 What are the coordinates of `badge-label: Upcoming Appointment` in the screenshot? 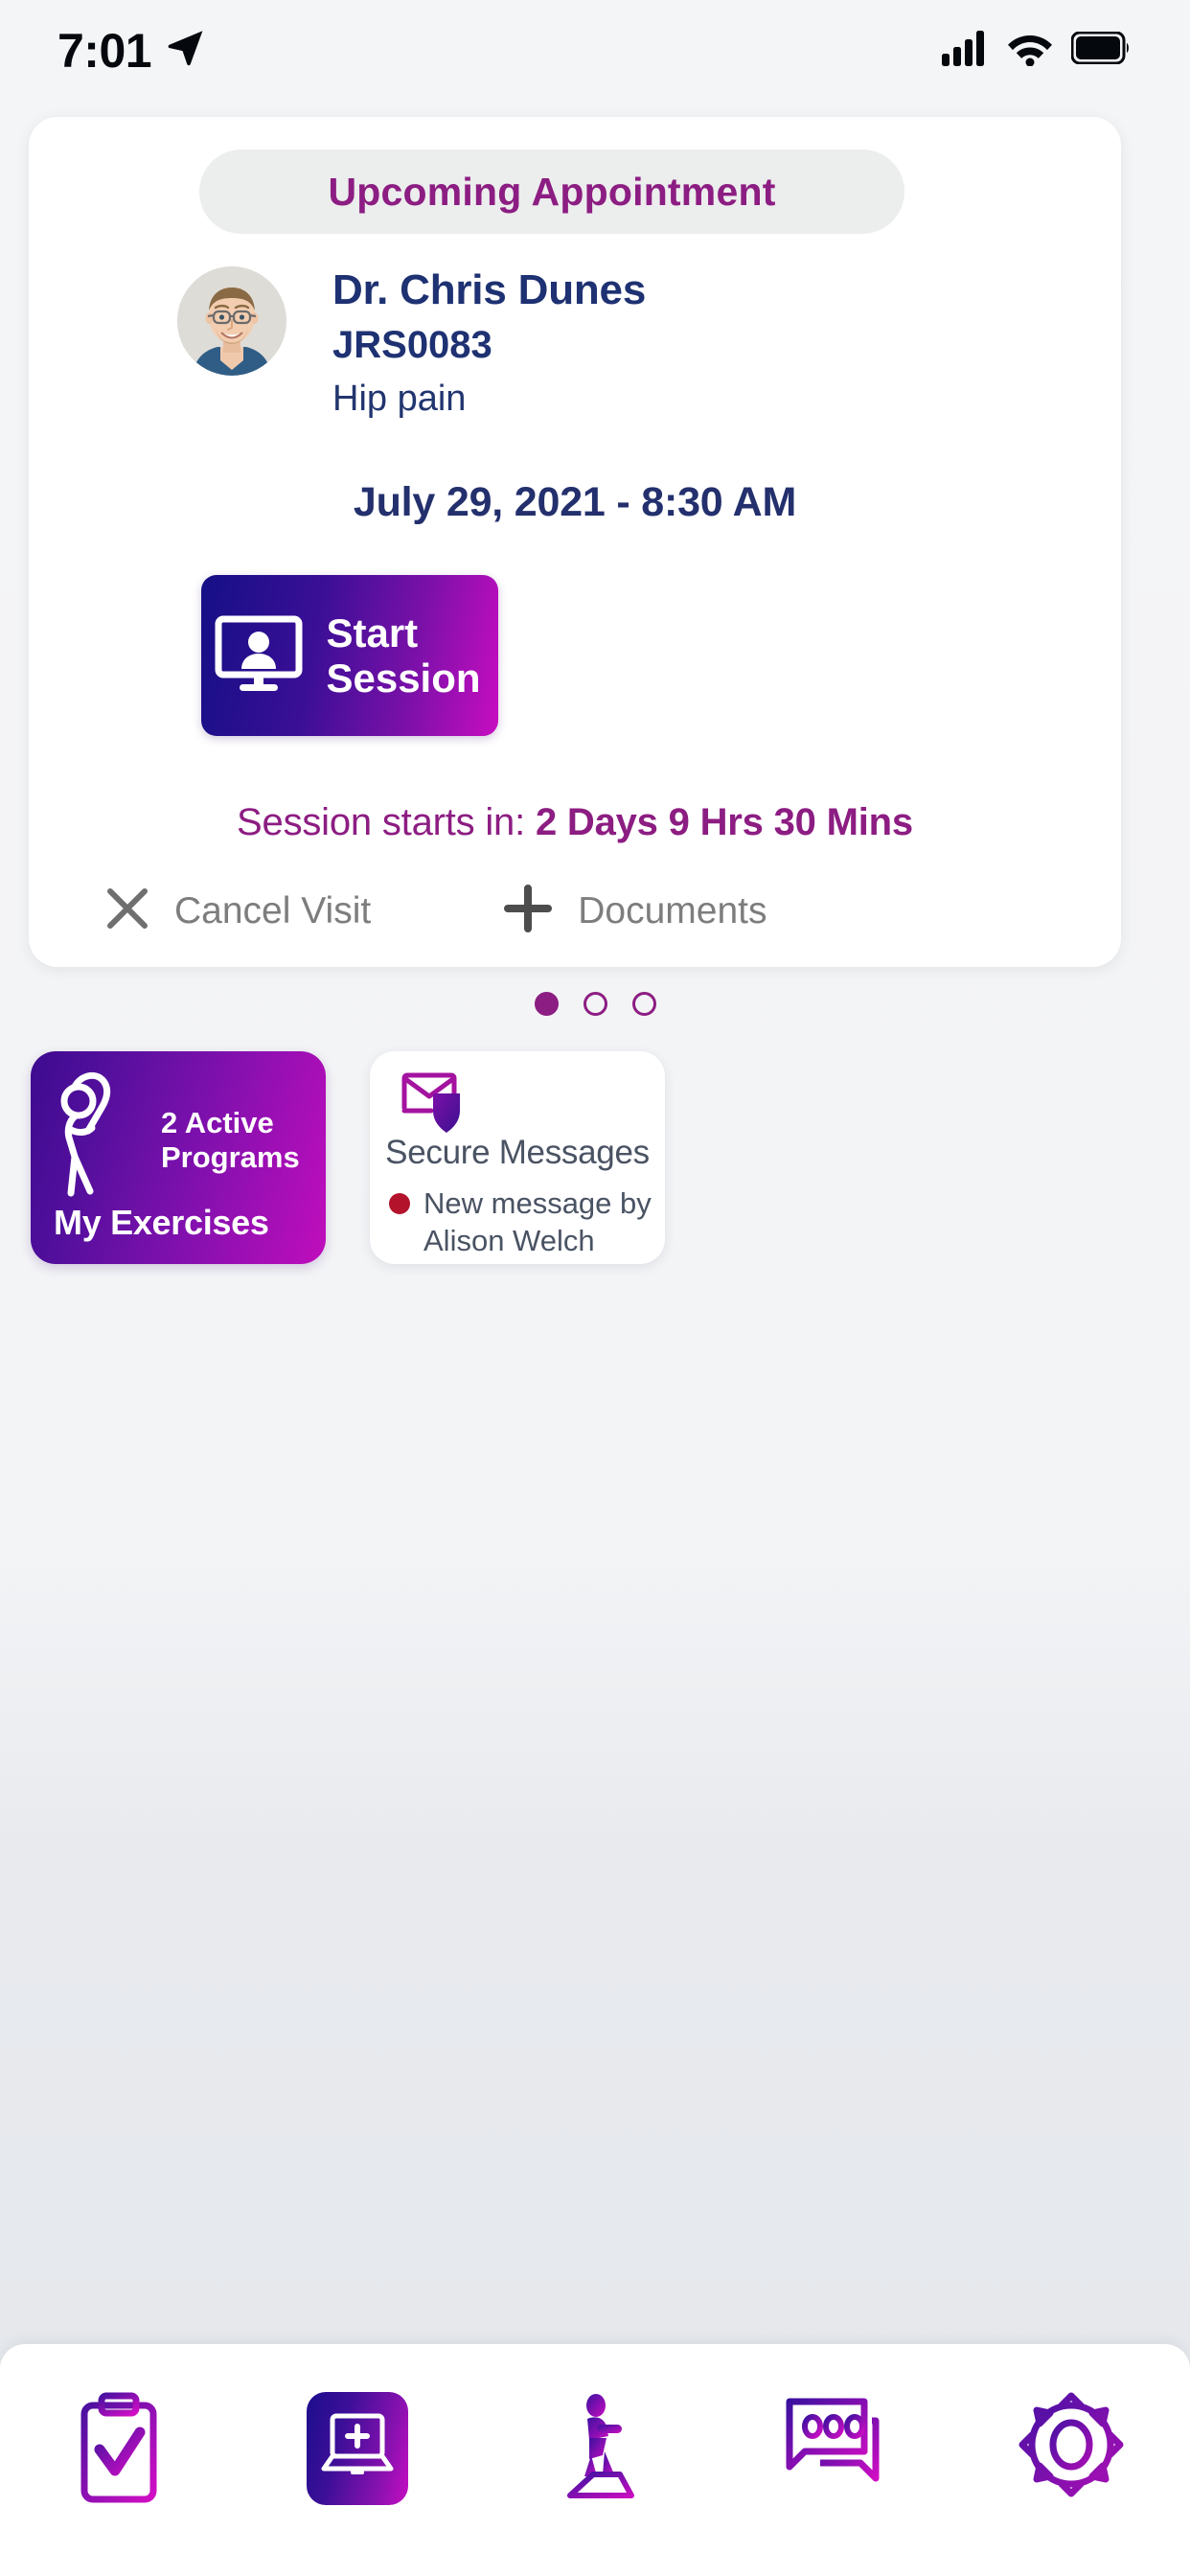 It's located at (552, 191).